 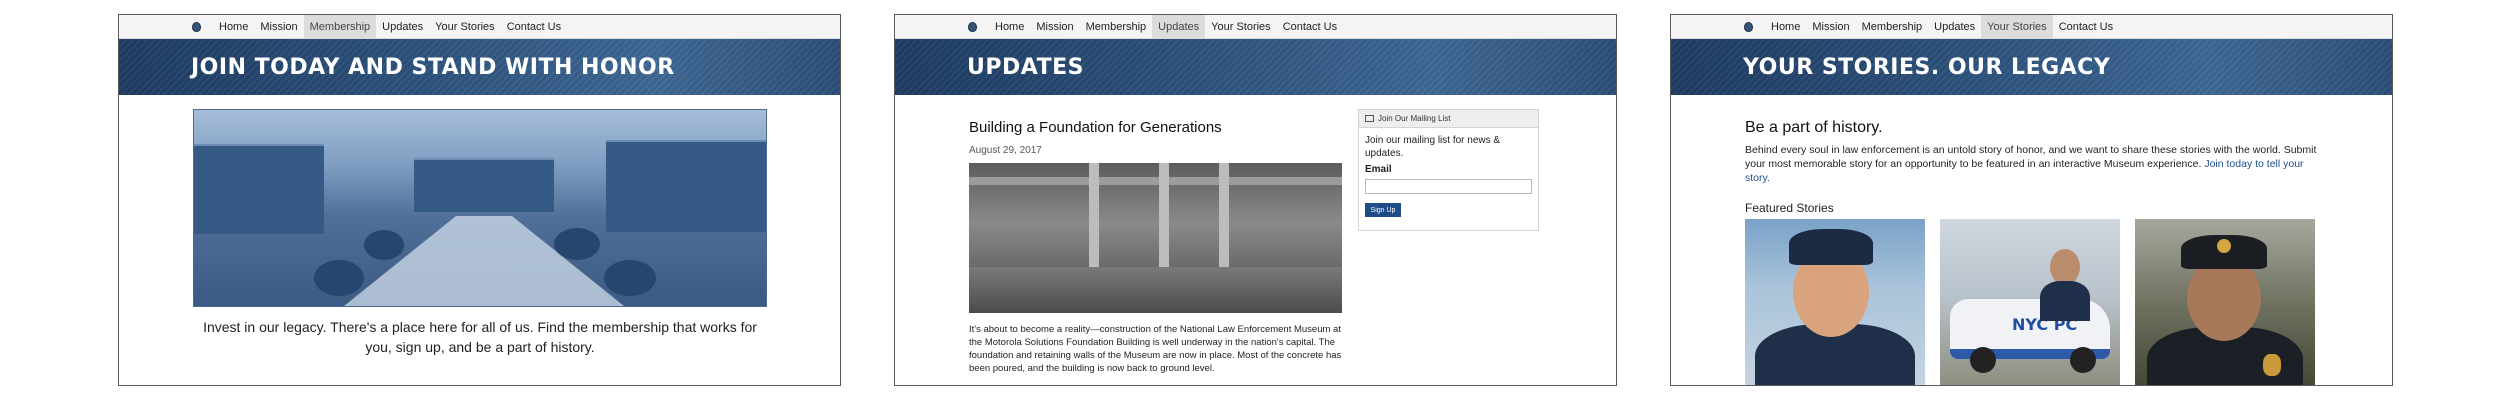 I want to click on building-left, so click(x=259, y=189).